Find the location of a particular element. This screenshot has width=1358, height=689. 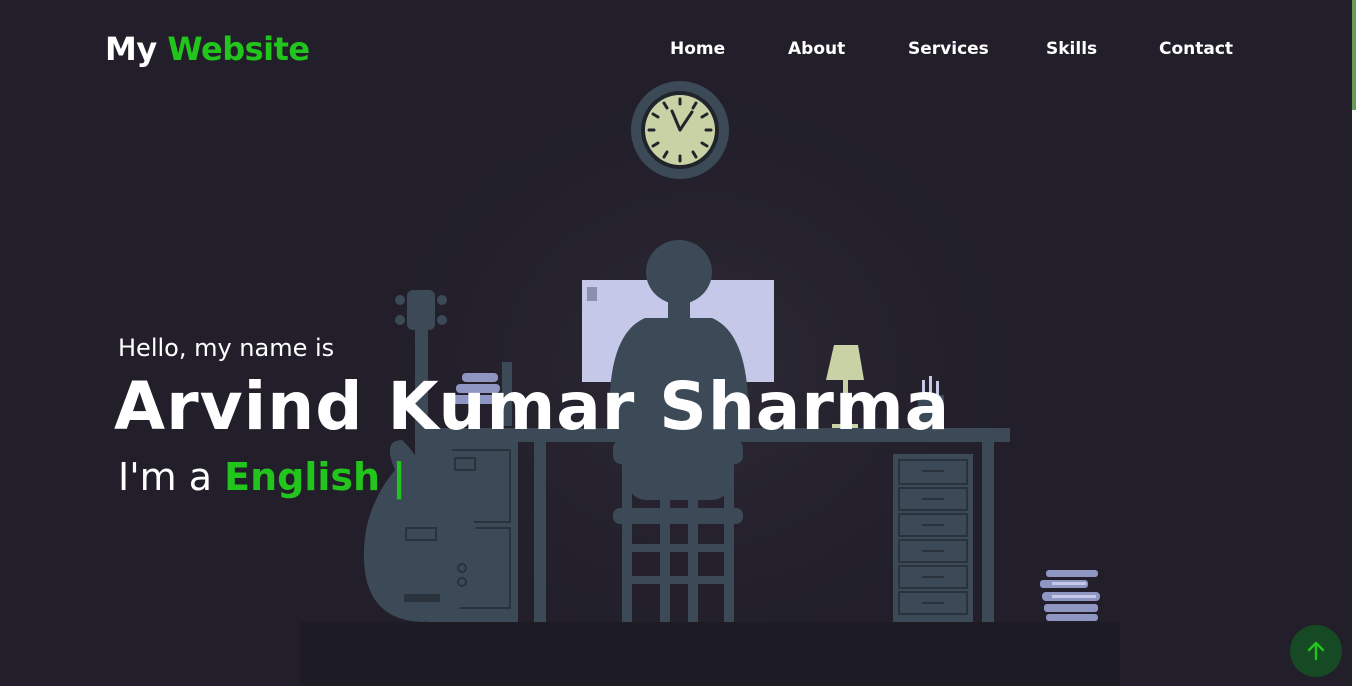

nav-about: About is located at coordinates (816, 49).